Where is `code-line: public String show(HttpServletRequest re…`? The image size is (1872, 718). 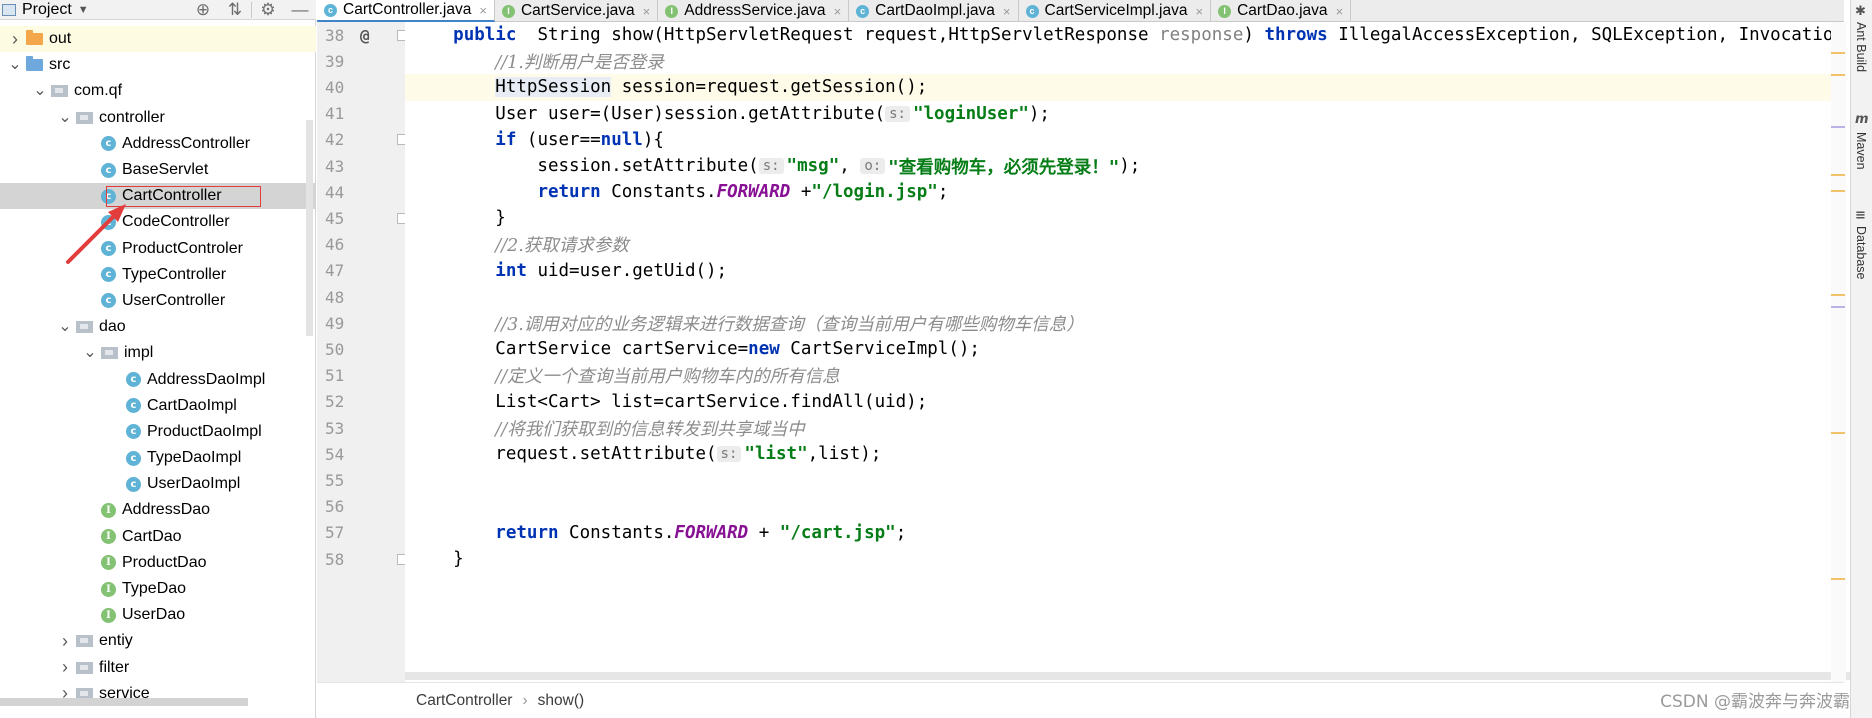 code-line: public String show(HttpServletRequest re… is located at coordinates (1124, 35).